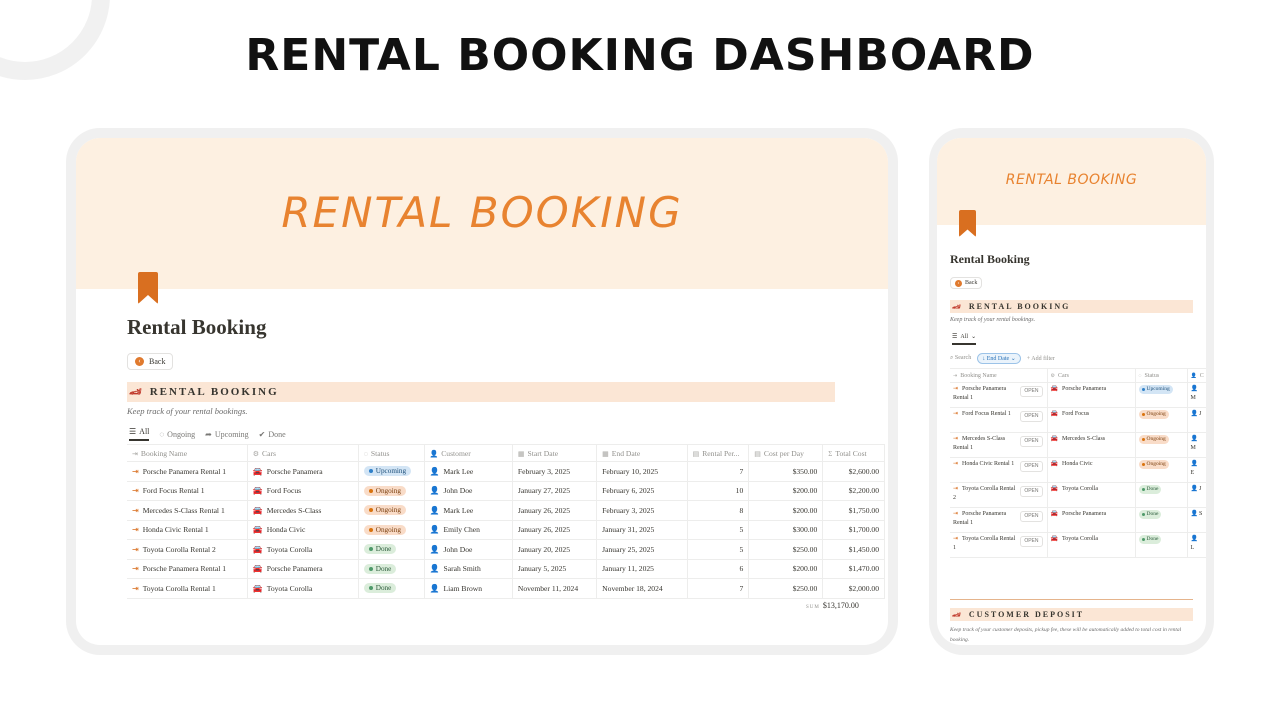 This screenshot has height=720, width=1280. Describe the element at coordinates (1041, 359) in the screenshot. I see `add-filter-button: + Add filter` at that location.